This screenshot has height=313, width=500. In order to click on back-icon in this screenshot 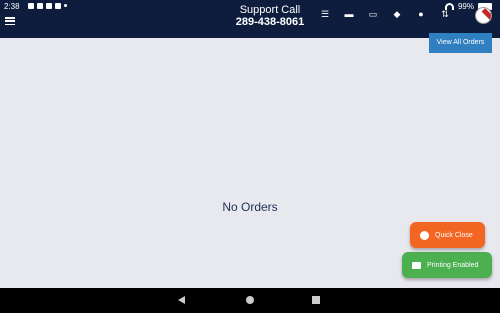, I will do `click(181, 300)`.